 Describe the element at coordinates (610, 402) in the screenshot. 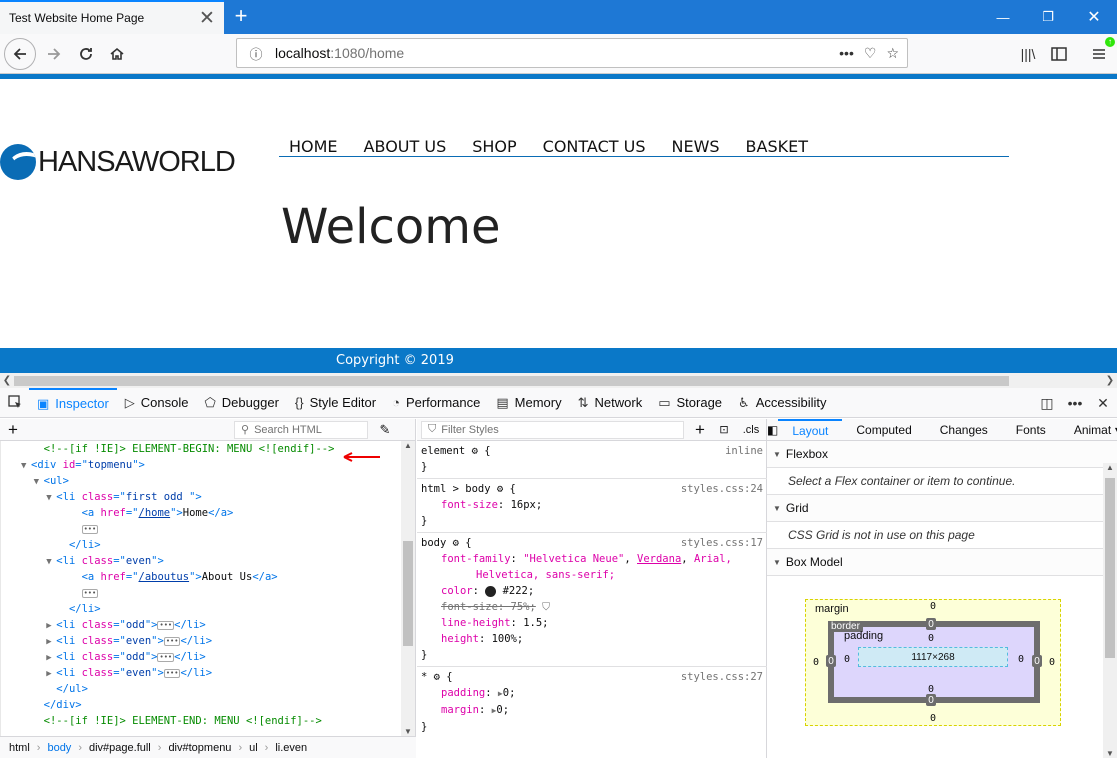

I see `tab-network: ⇅ Network` at that location.